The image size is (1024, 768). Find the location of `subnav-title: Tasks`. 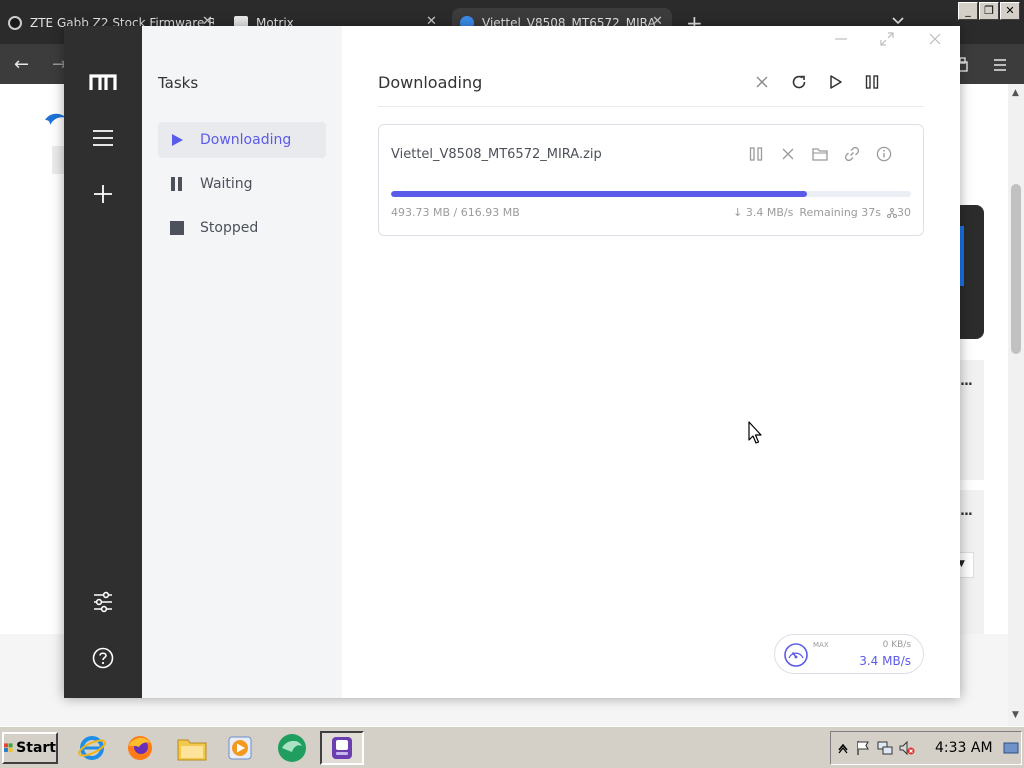

subnav-title: Tasks is located at coordinates (178, 83).